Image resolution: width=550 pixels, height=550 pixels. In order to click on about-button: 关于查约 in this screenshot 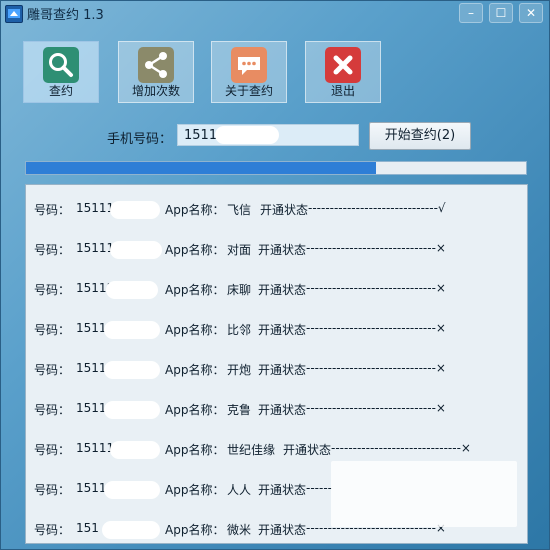, I will do `click(249, 72)`.